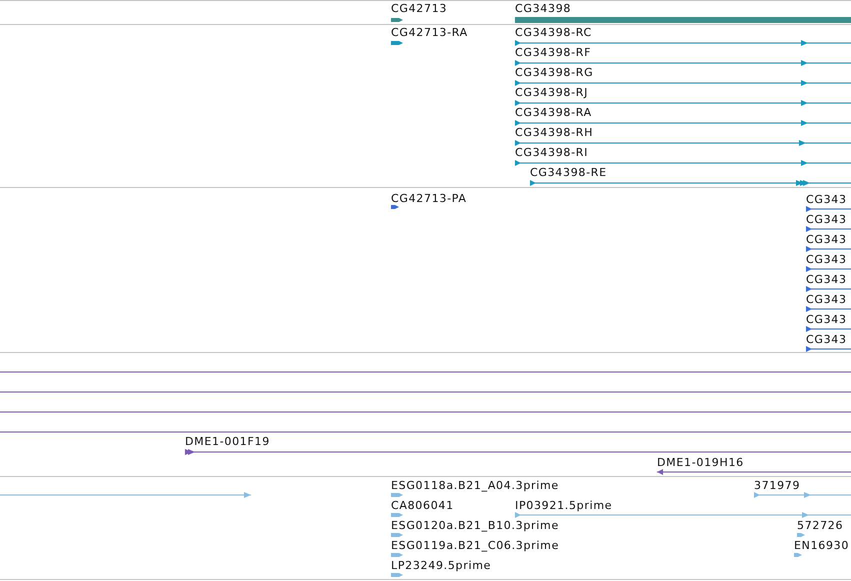 The image size is (851, 581). What do you see at coordinates (551, 92) in the screenshot?
I see `feature-label: CG34398-RJ` at bounding box center [551, 92].